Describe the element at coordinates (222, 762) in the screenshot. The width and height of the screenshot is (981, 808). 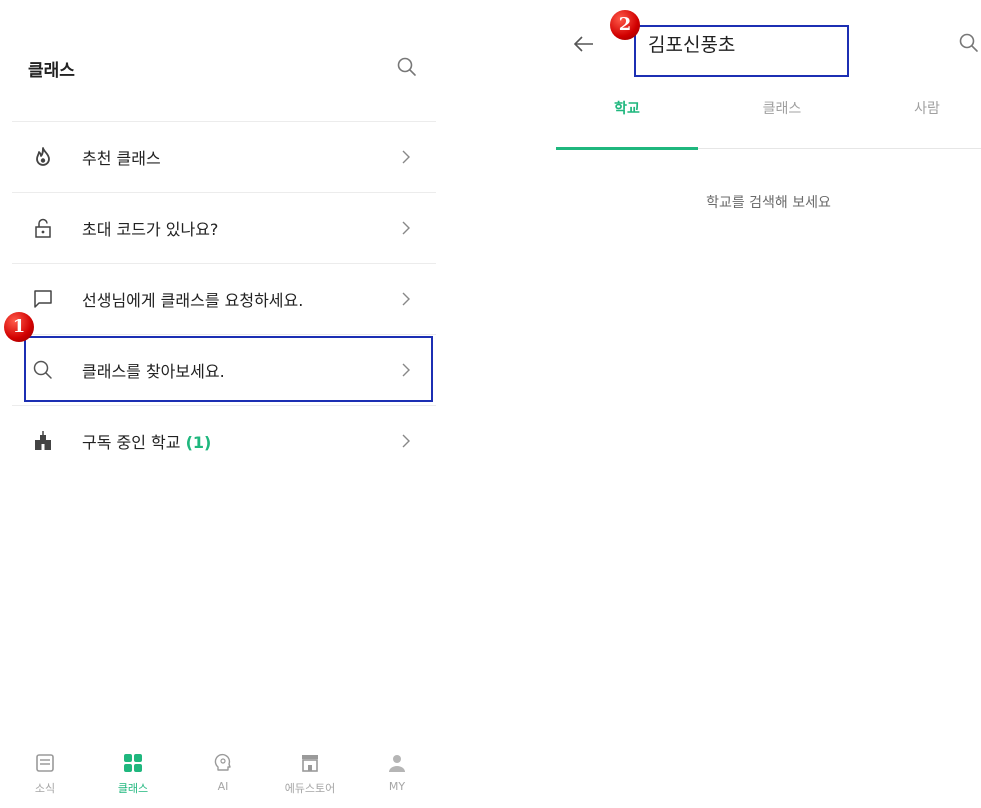
I see `ai-brain-icon` at that location.